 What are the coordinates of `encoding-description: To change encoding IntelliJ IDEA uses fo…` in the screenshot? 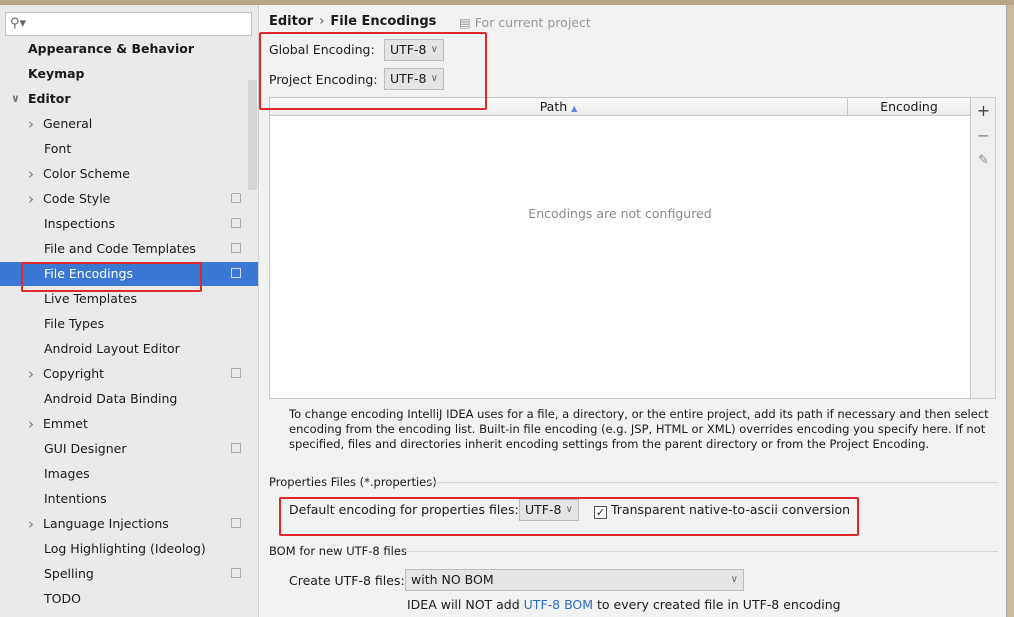 It's located at (639, 429).